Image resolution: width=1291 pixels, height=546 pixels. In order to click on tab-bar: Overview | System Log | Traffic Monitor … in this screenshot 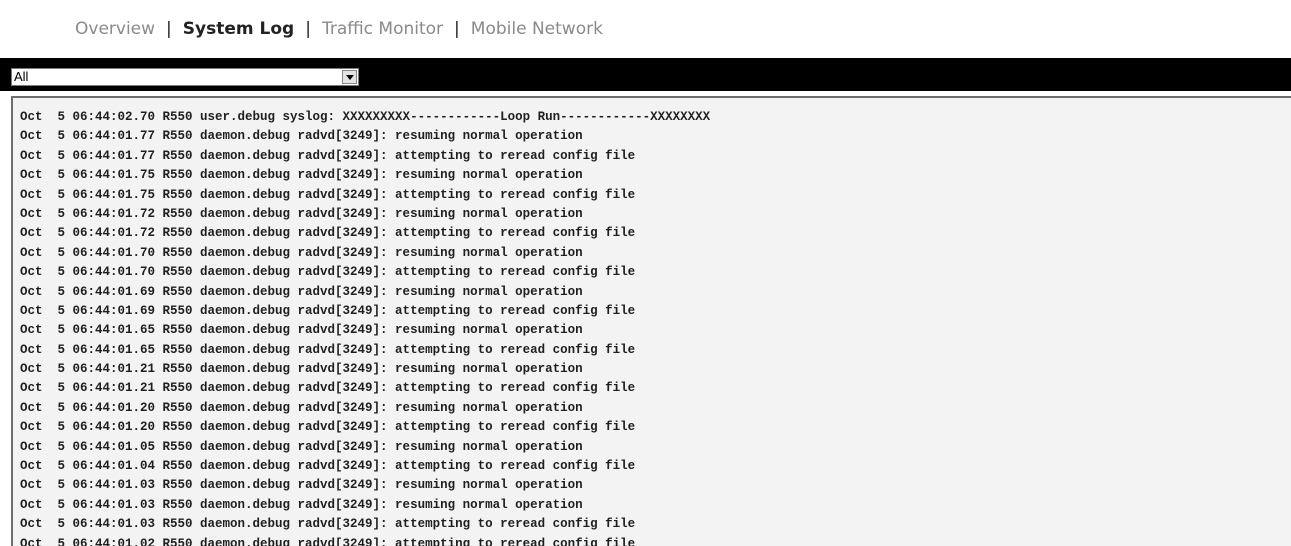, I will do `click(645, 29)`.